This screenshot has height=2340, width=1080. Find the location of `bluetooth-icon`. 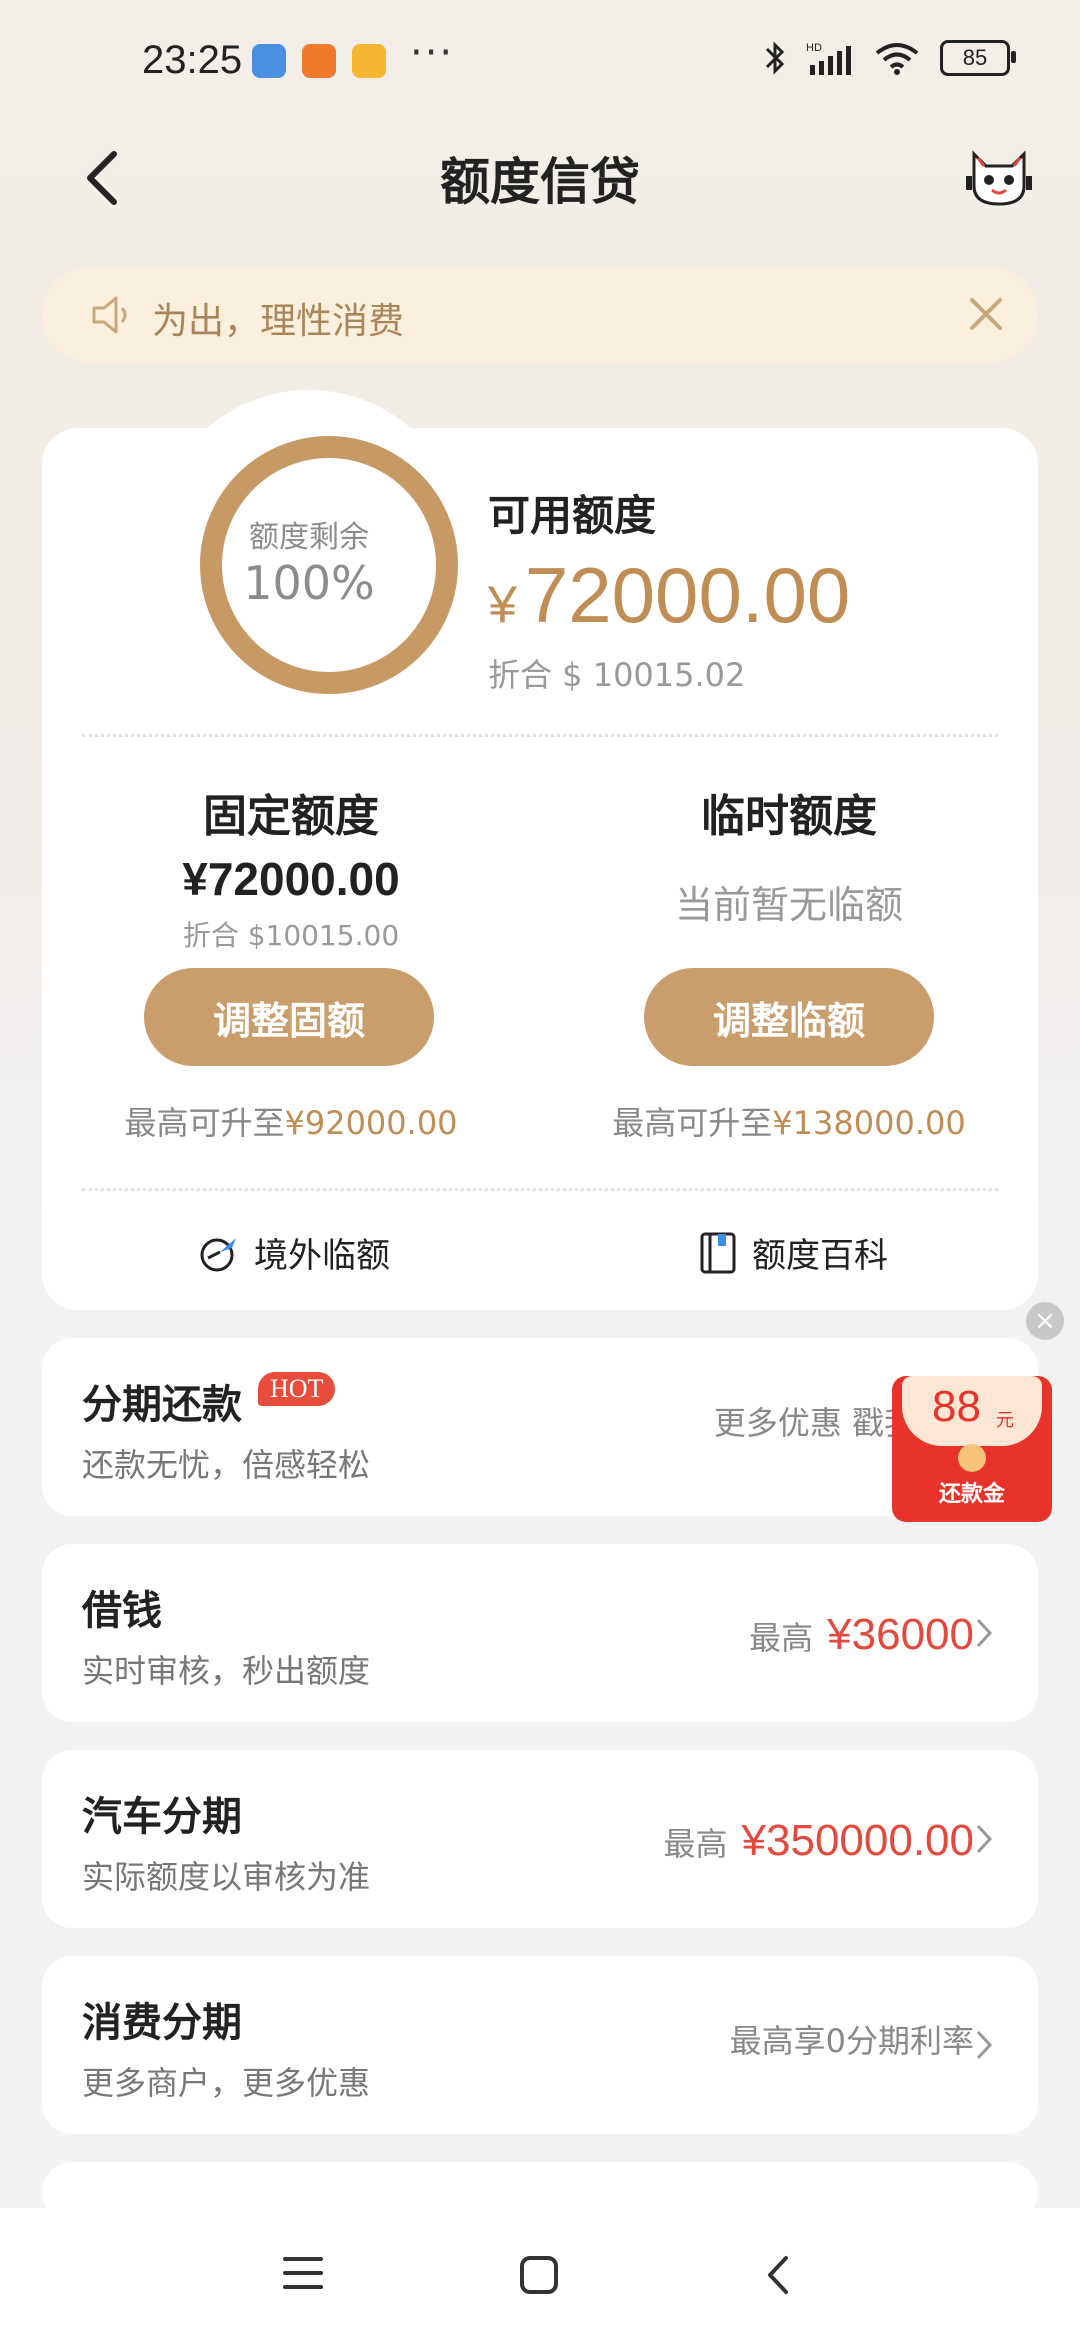

bluetooth-icon is located at coordinates (775, 58).